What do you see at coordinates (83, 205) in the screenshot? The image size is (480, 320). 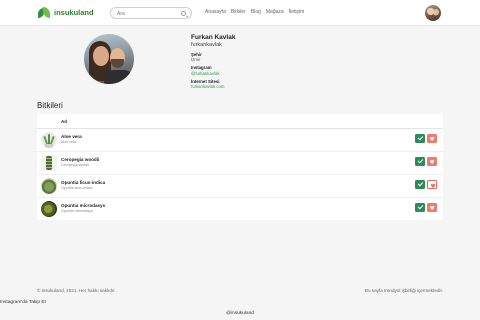 I see `plant-name: Opuntia microdasys` at bounding box center [83, 205].